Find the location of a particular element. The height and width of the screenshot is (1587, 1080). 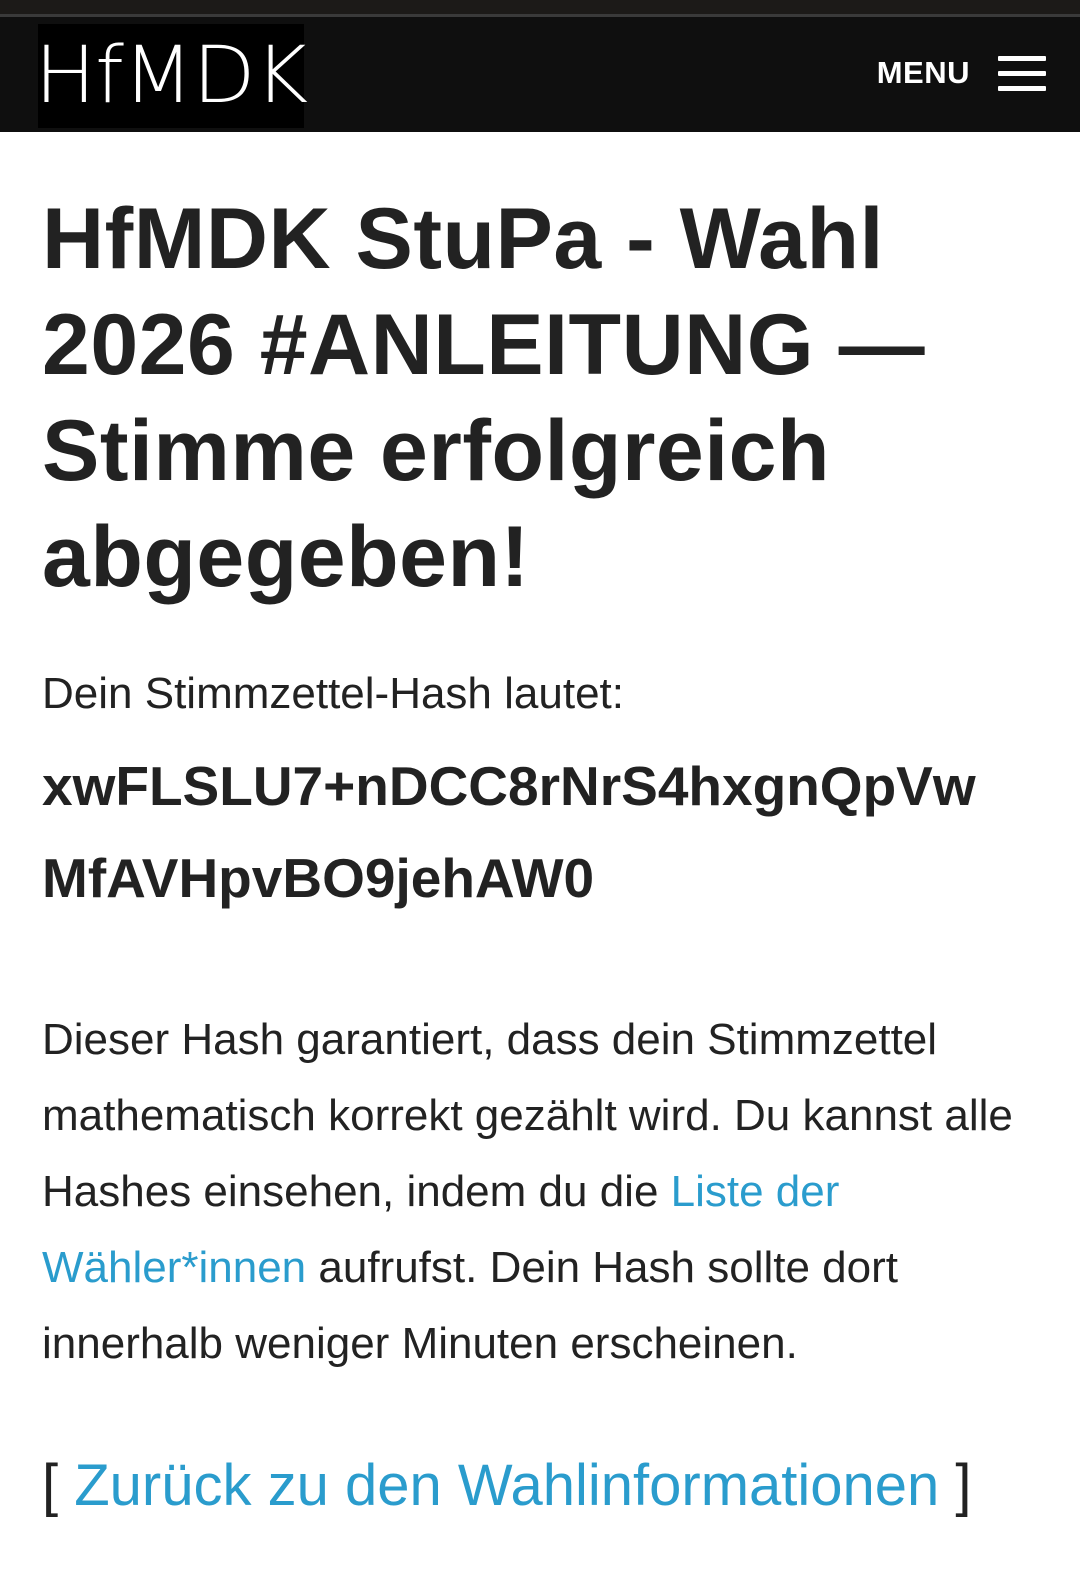

site-header: HfMDK MENU is located at coordinates (540, 66).